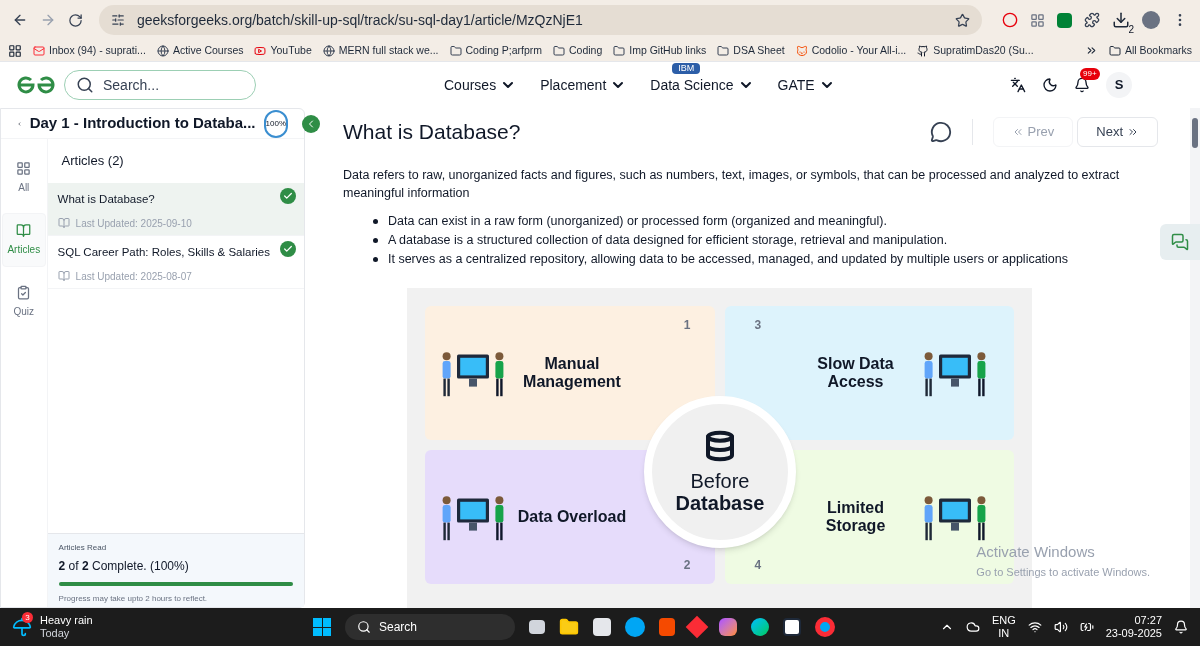 The image size is (1200, 646). What do you see at coordinates (322, 627) in the screenshot?
I see `start-icon` at bounding box center [322, 627].